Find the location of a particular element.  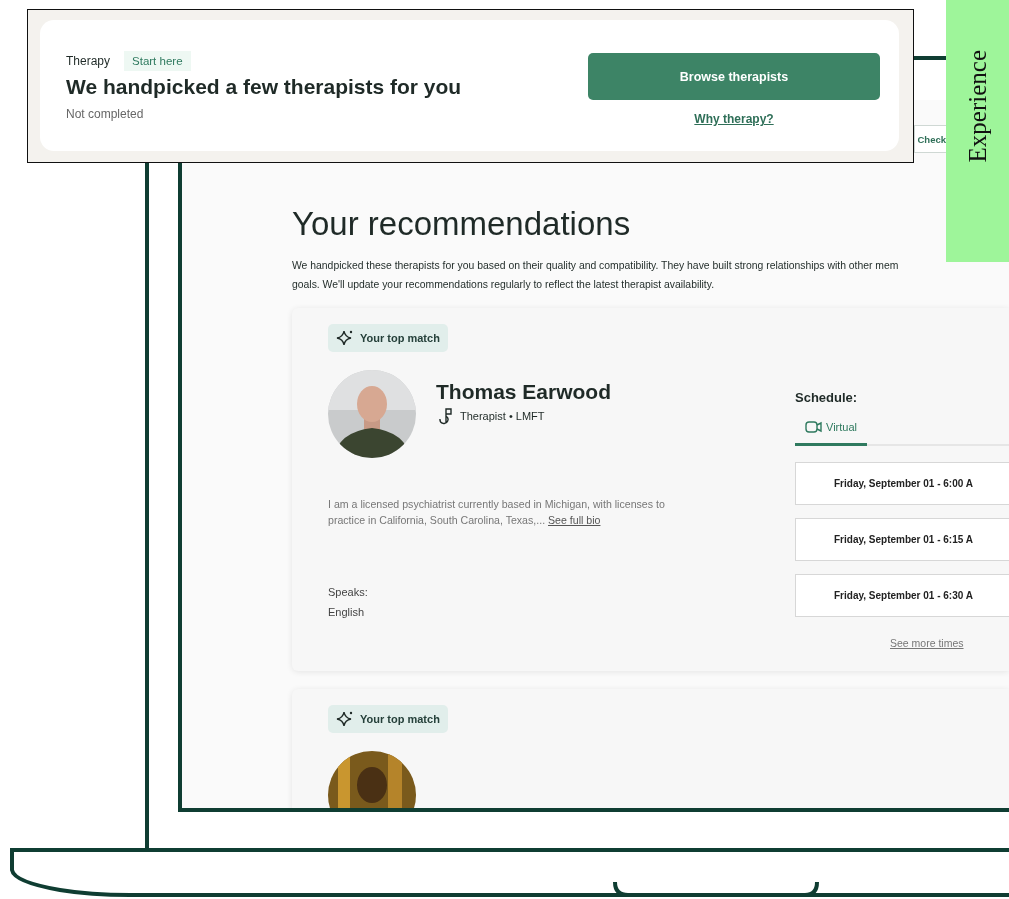

page-heading: Your recommendations is located at coordinates (462, 224).